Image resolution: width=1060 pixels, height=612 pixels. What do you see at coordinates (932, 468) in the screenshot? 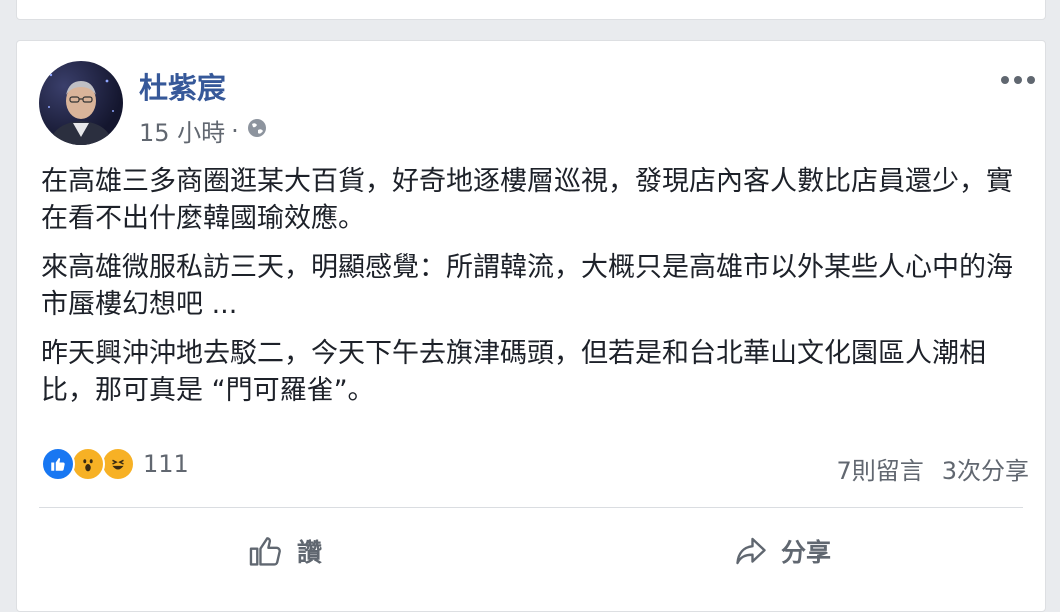
I see `post-stats: 7則留言 3次分享` at bounding box center [932, 468].